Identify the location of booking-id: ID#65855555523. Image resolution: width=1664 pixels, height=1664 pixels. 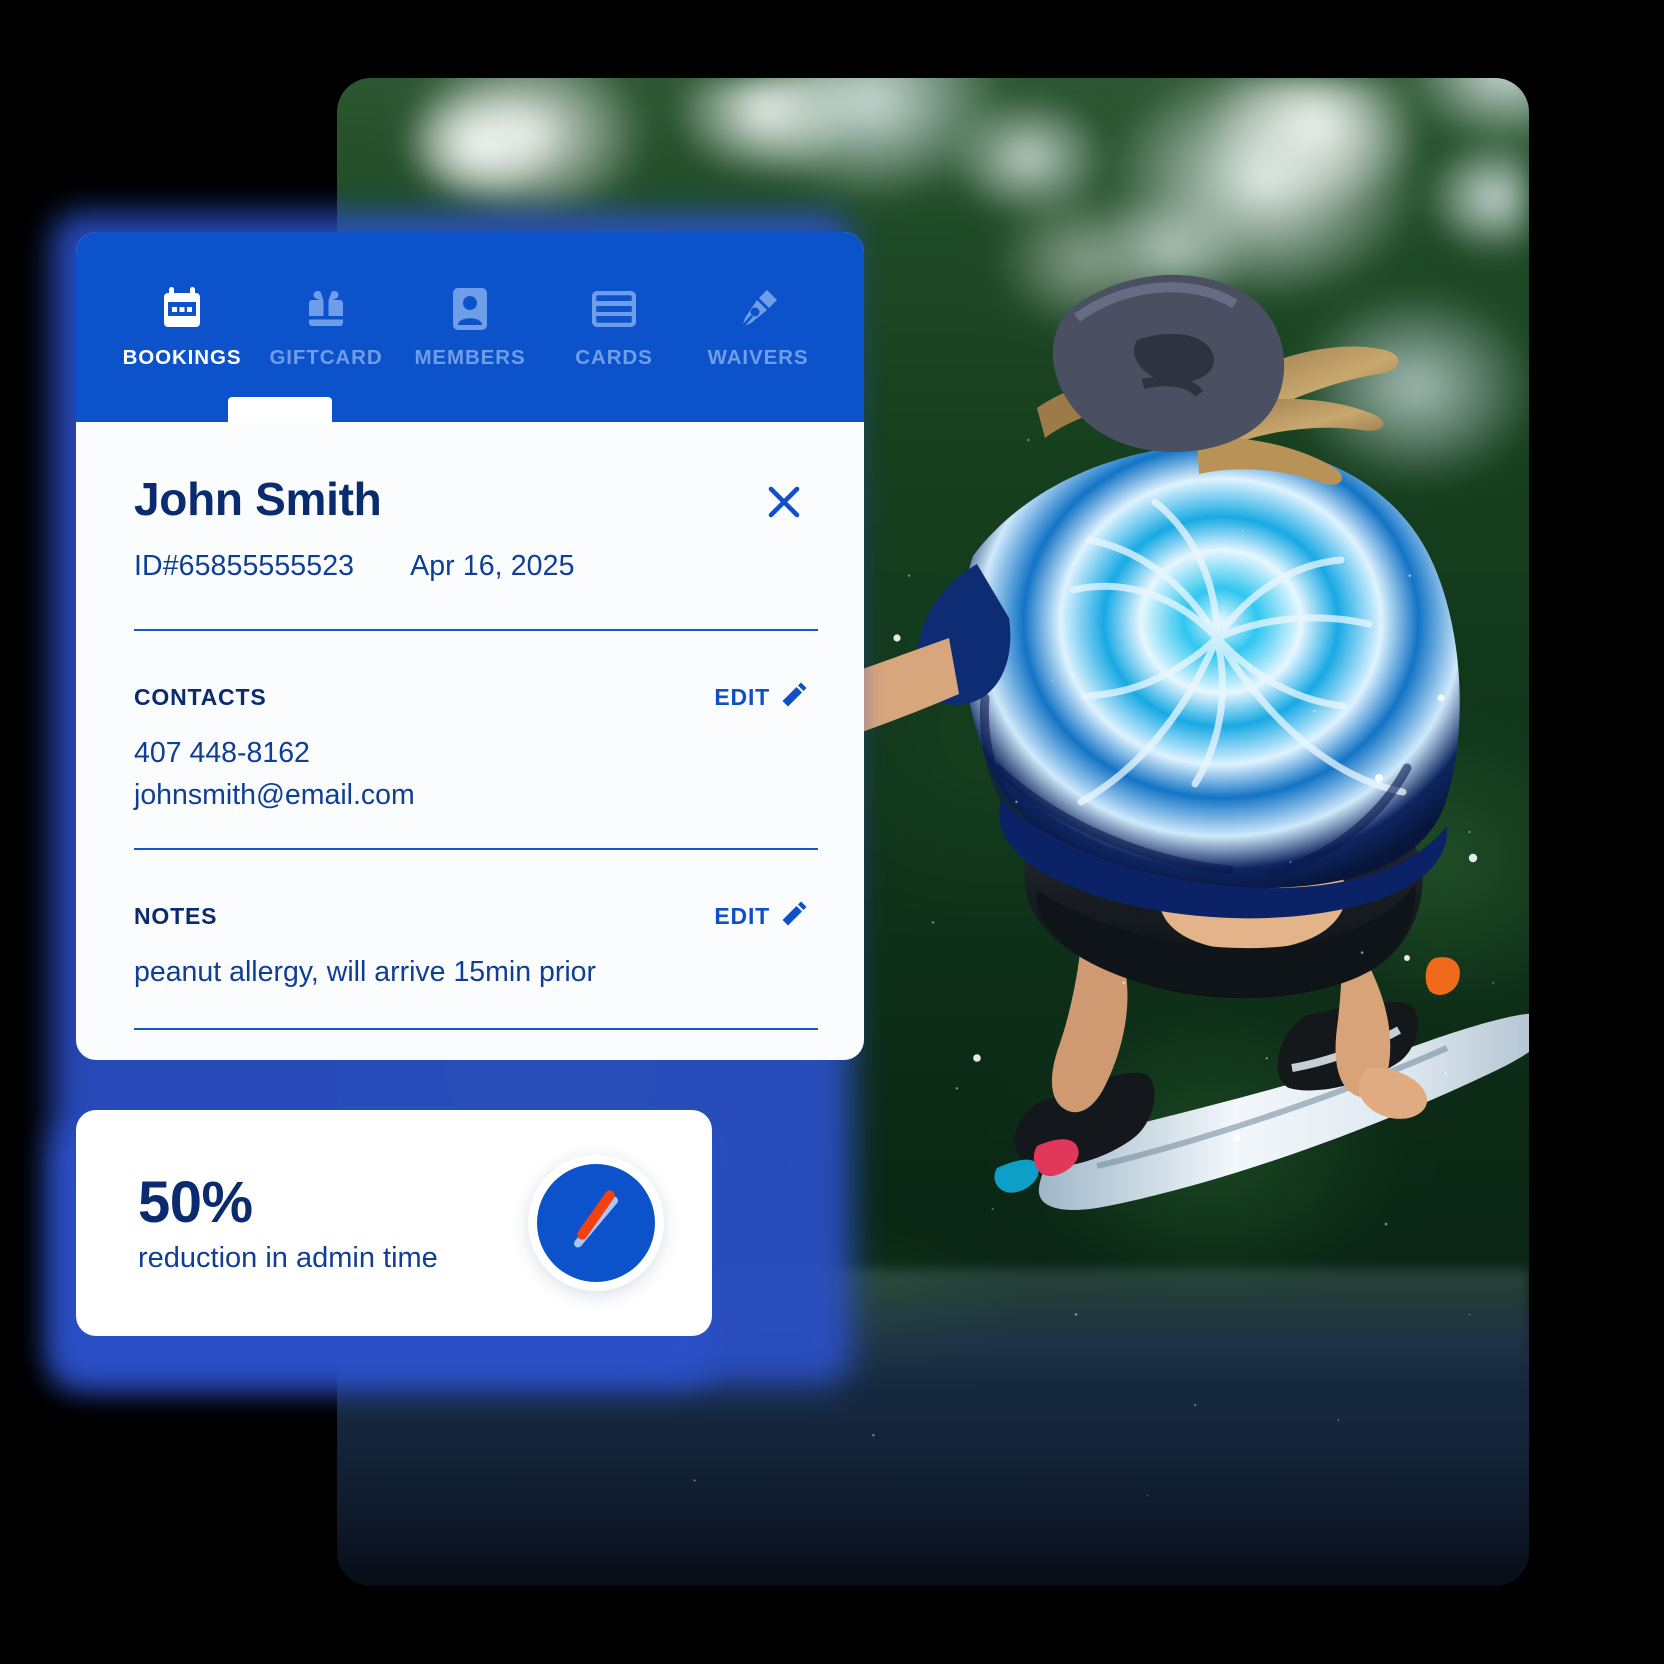
(244, 566).